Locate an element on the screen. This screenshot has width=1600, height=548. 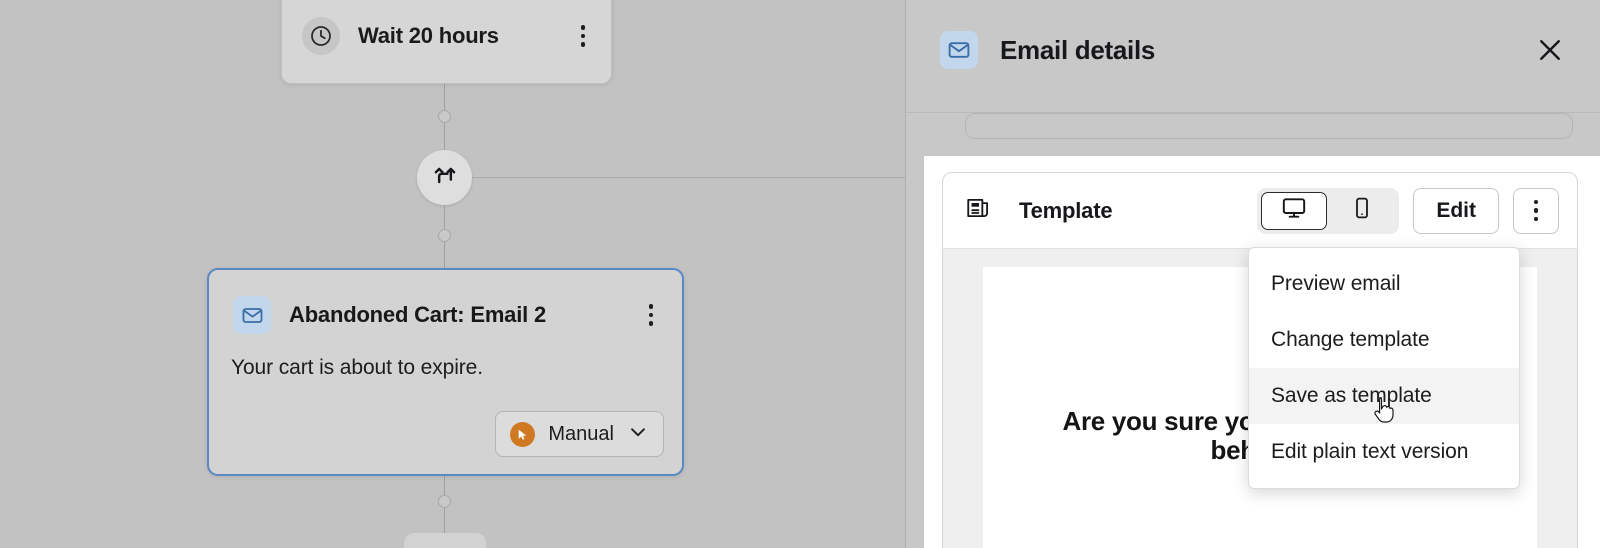
email-step-subtitle: Your cart is about to expire. is located at coordinates (357, 367).